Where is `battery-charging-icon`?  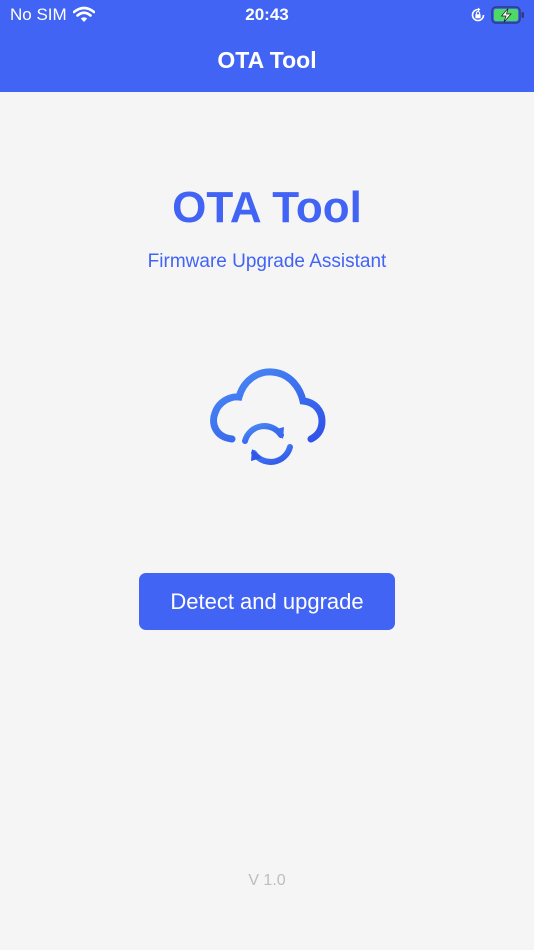
battery-charging-icon is located at coordinates (507, 15).